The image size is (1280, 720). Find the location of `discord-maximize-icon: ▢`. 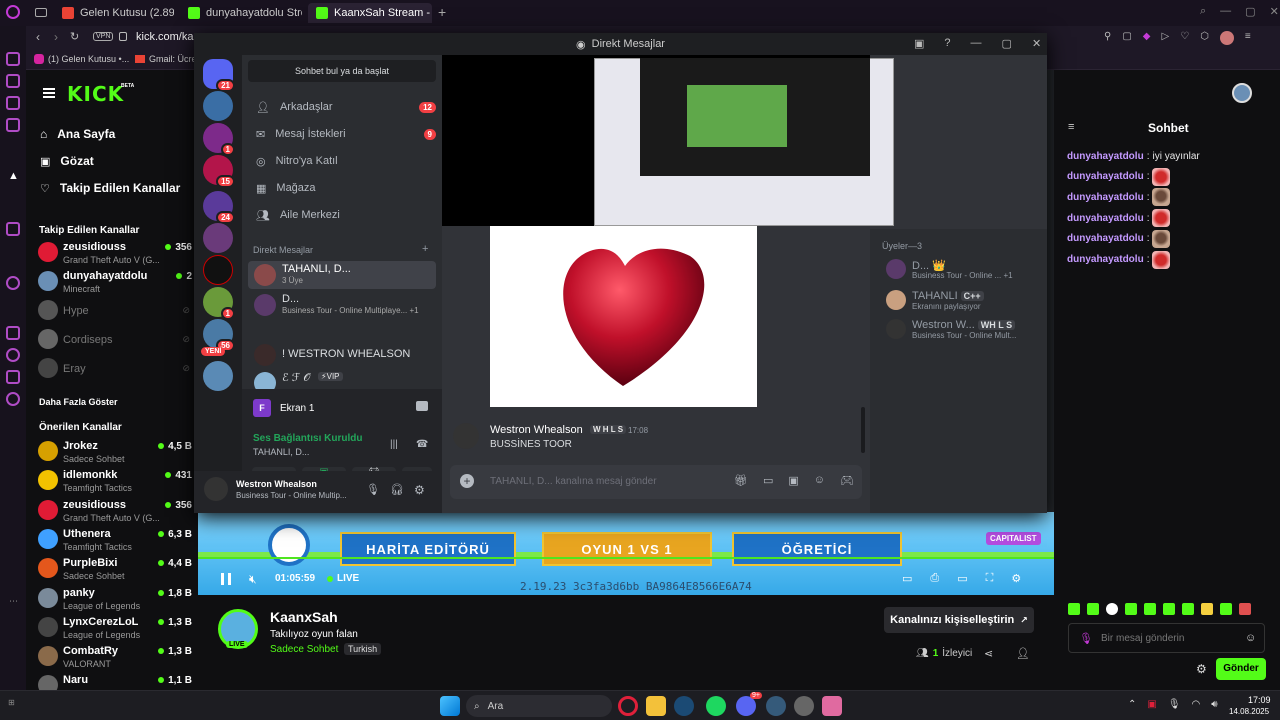

discord-maximize-icon: ▢ is located at coordinates (1007, 43).